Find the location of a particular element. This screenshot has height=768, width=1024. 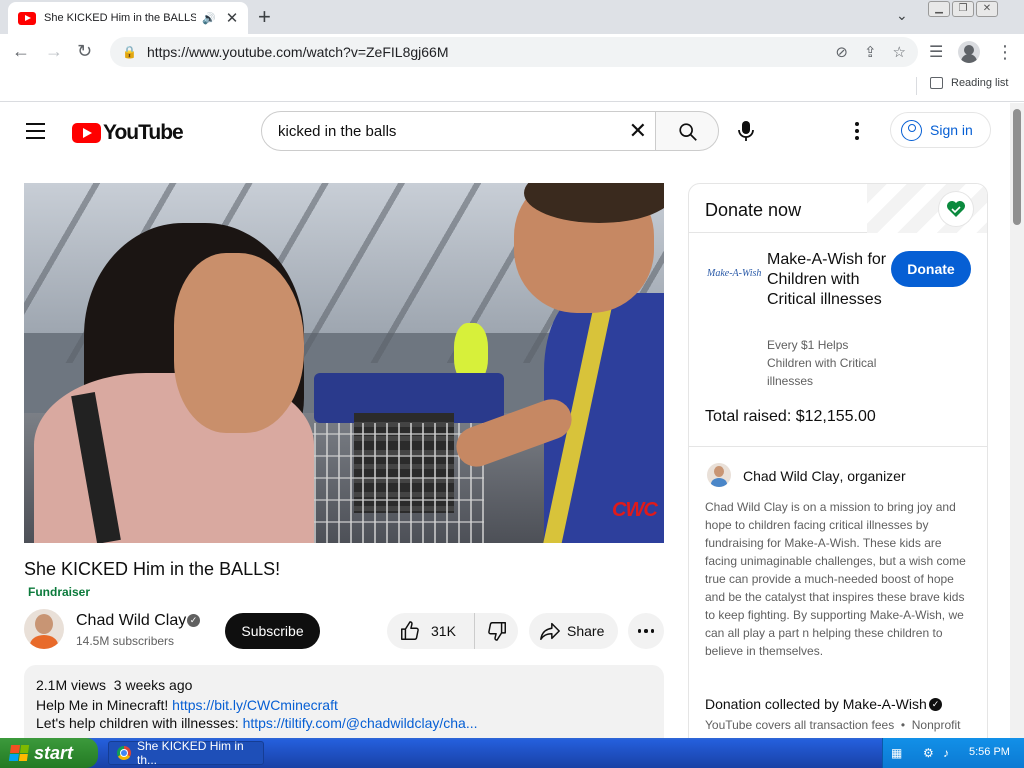

network-icon: ⚙ is located at coordinates (928, 753).